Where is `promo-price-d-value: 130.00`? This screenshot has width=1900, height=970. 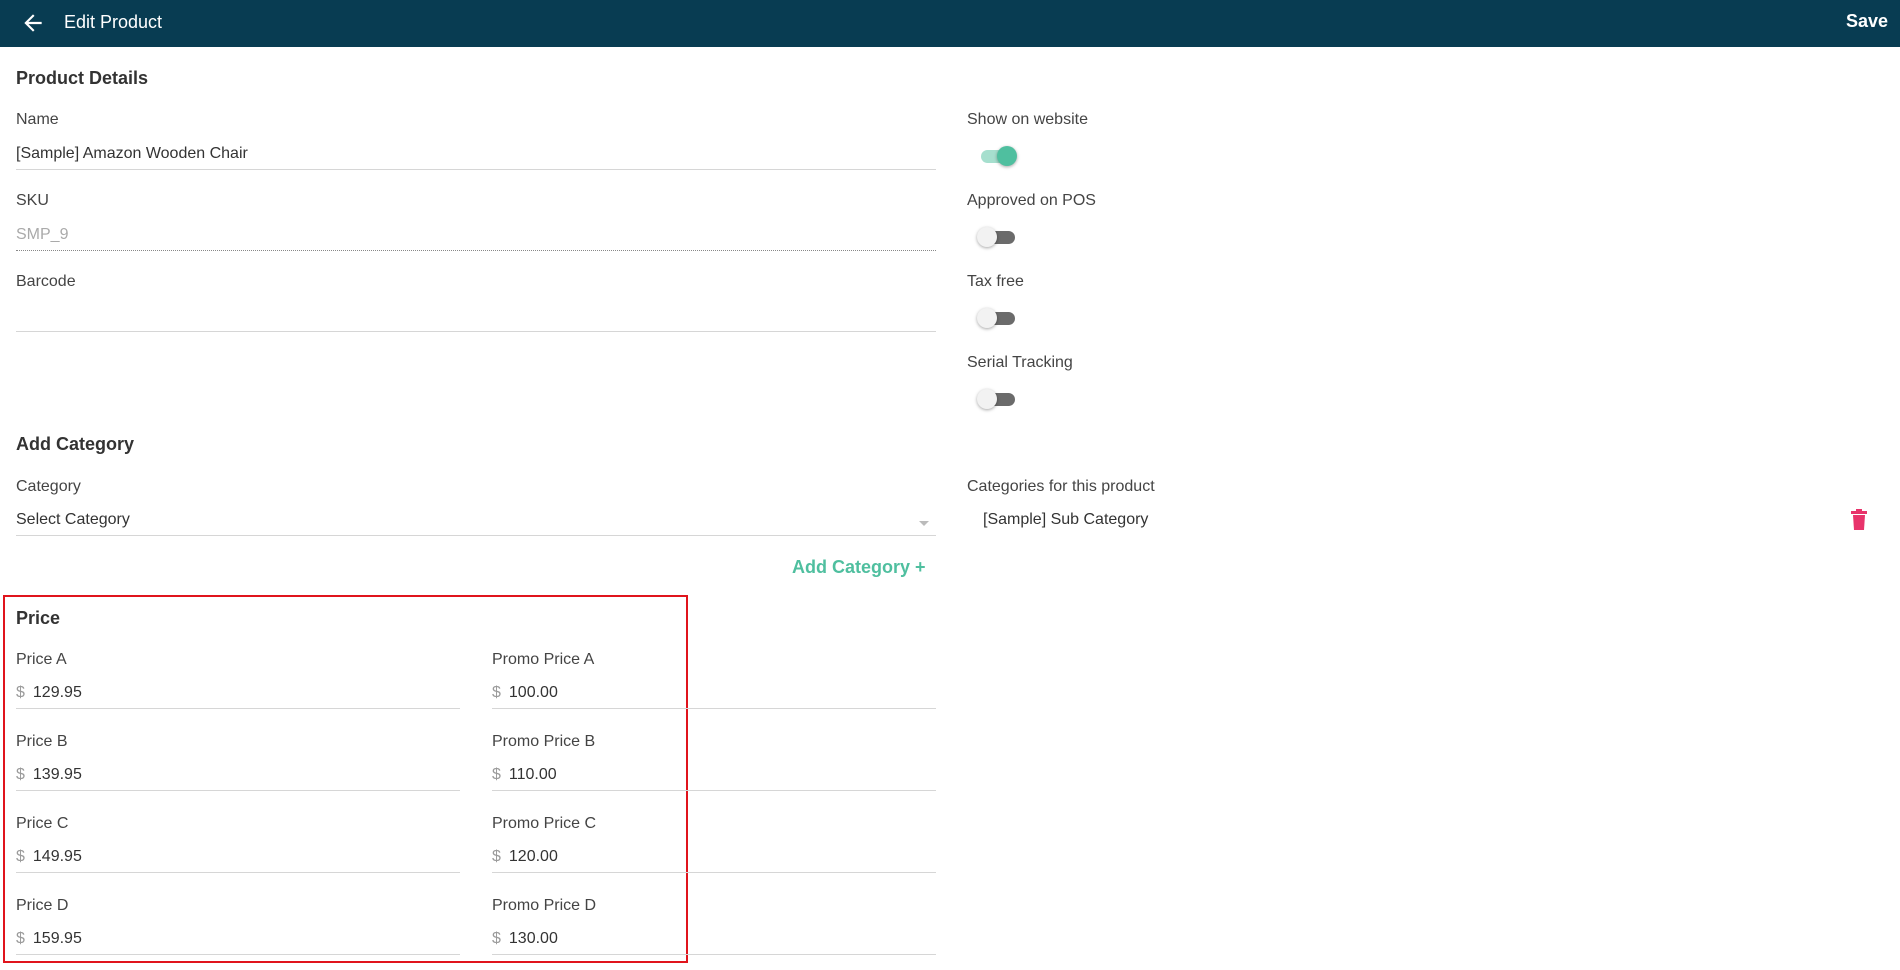 promo-price-d-value: 130.00 is located at coordinates (533, 938).